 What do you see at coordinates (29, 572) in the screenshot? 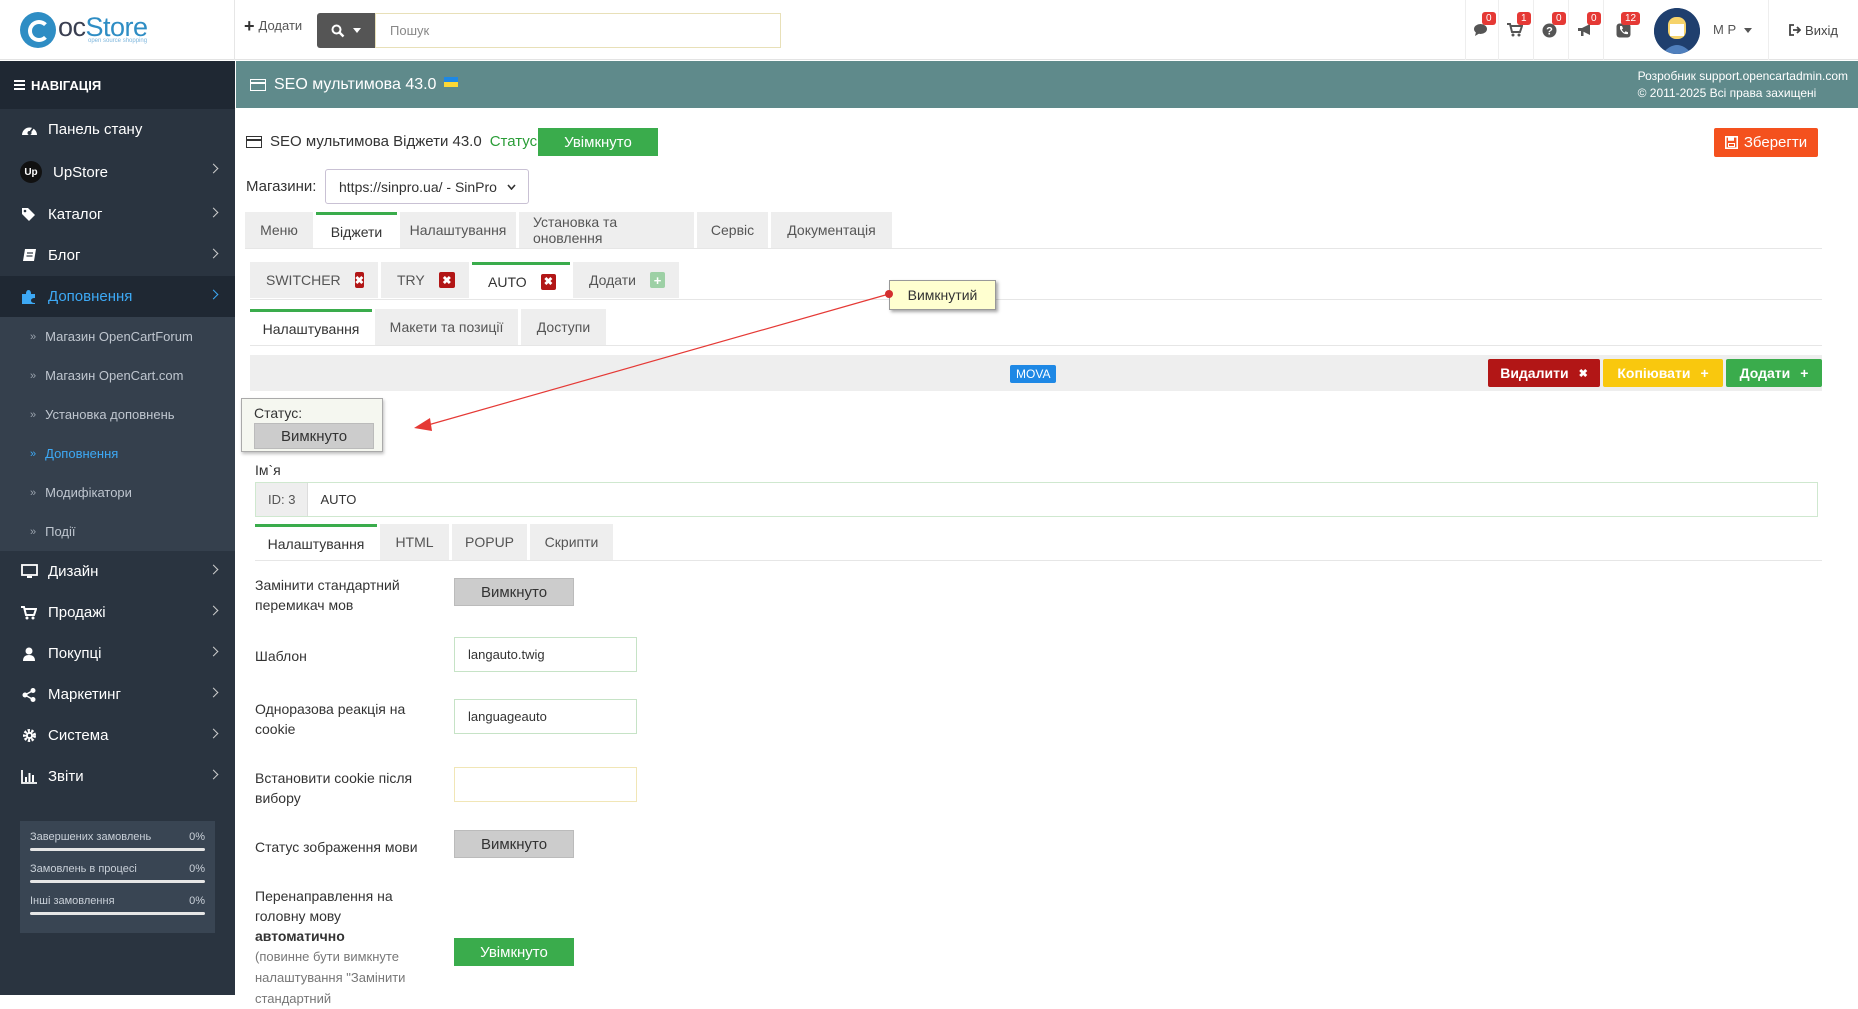
I see `desktop-icon` at bounding box center [29, 572].